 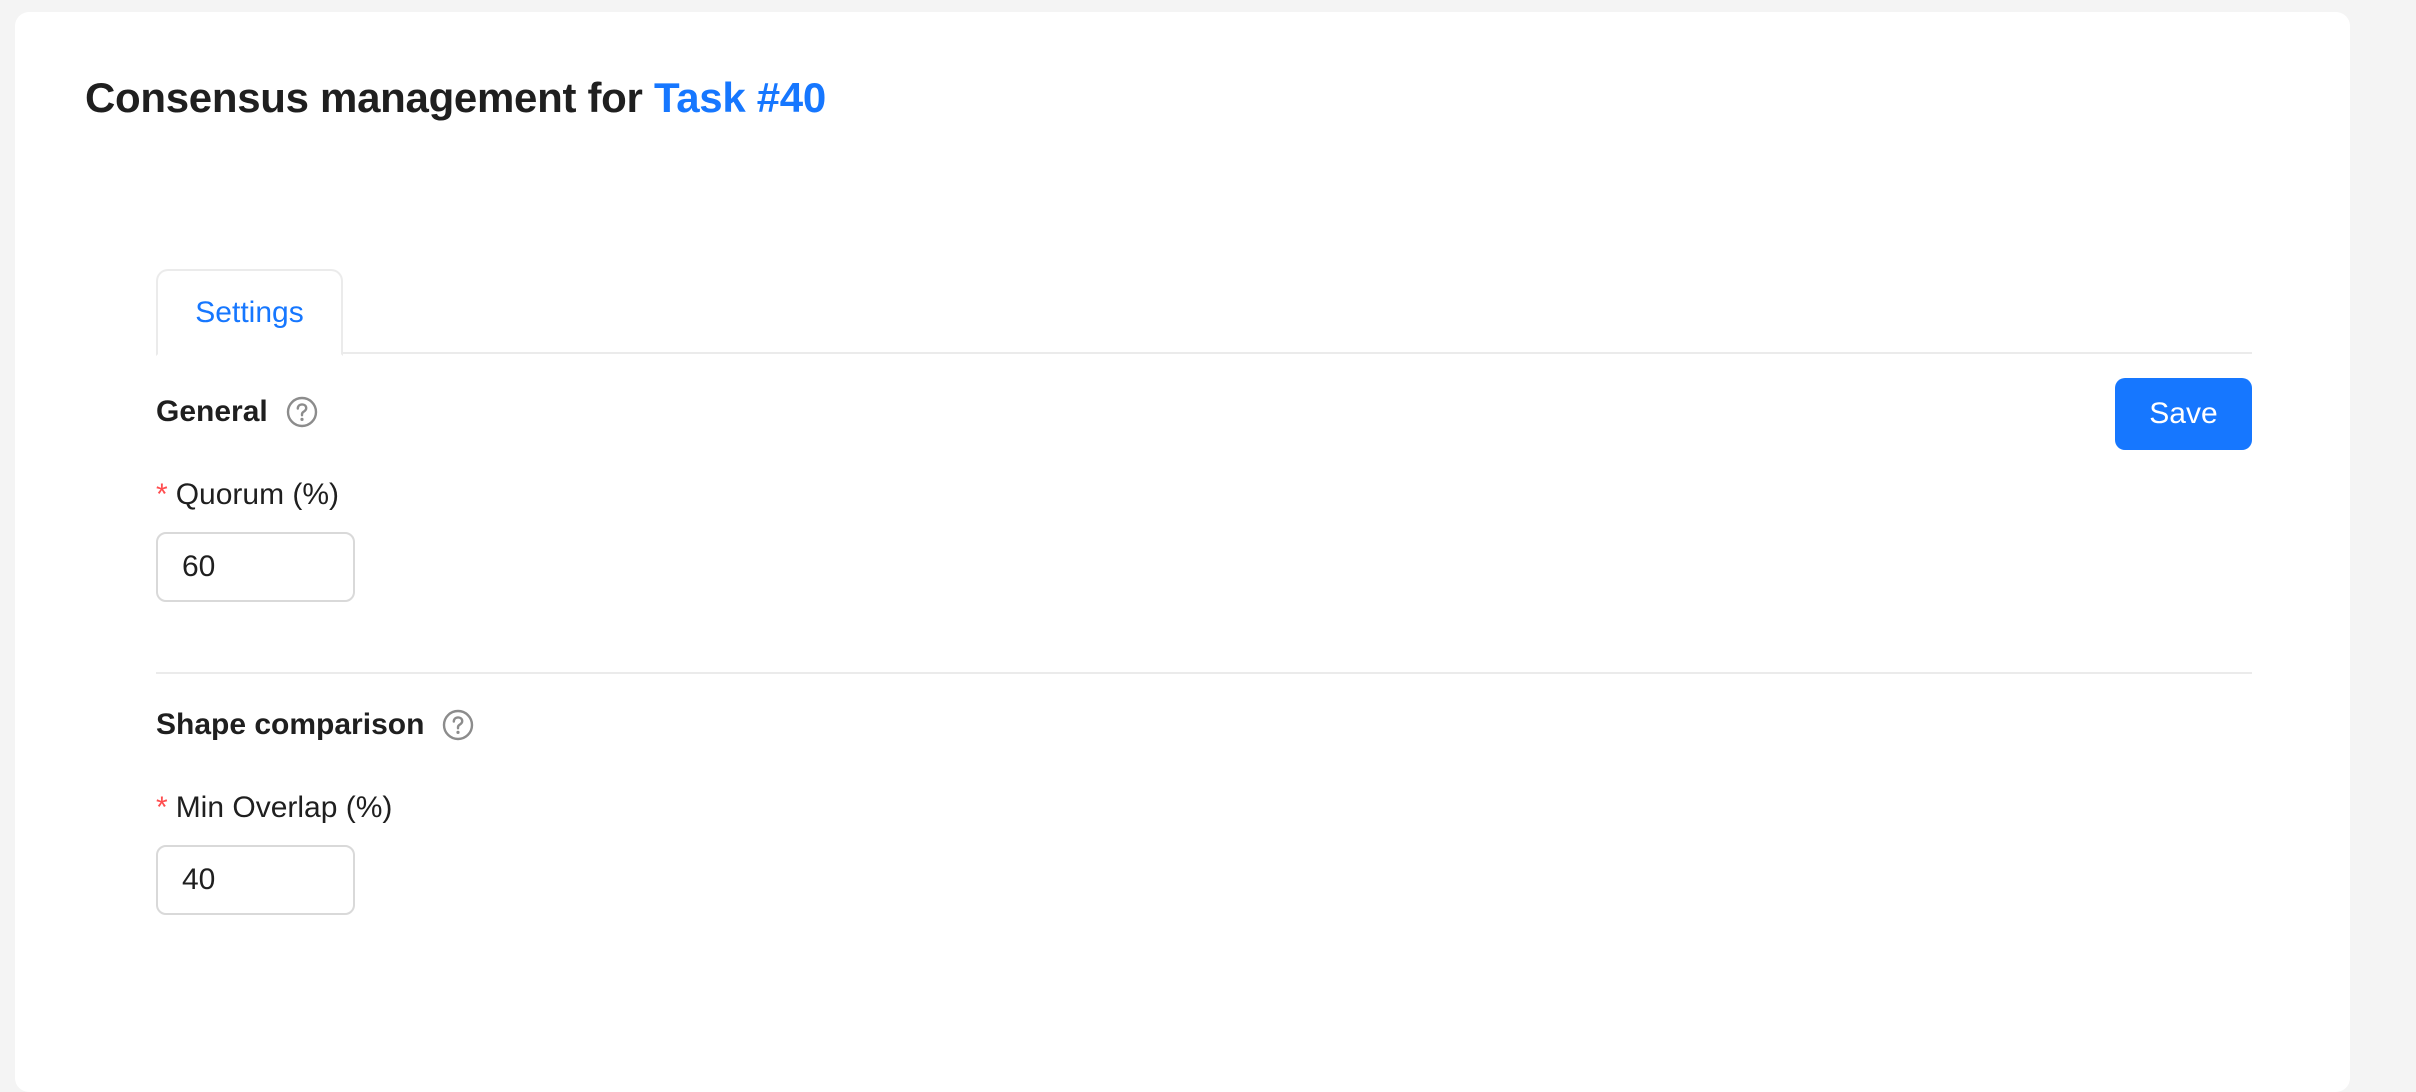 I want to click on page-title-prefix: Consensus management for, so click(x=364, y=97).